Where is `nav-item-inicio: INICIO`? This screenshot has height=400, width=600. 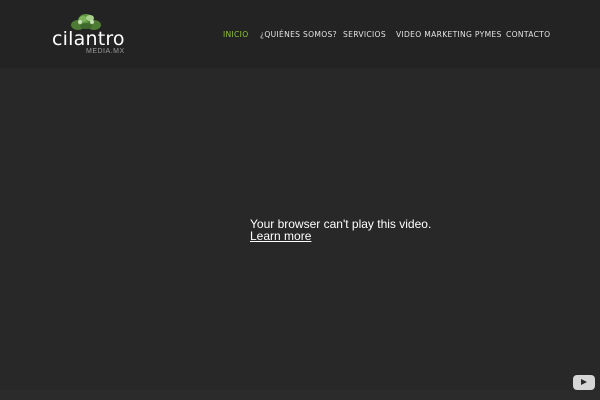 nav-item-inicio: INICIO is located at coordinates (235, 35).